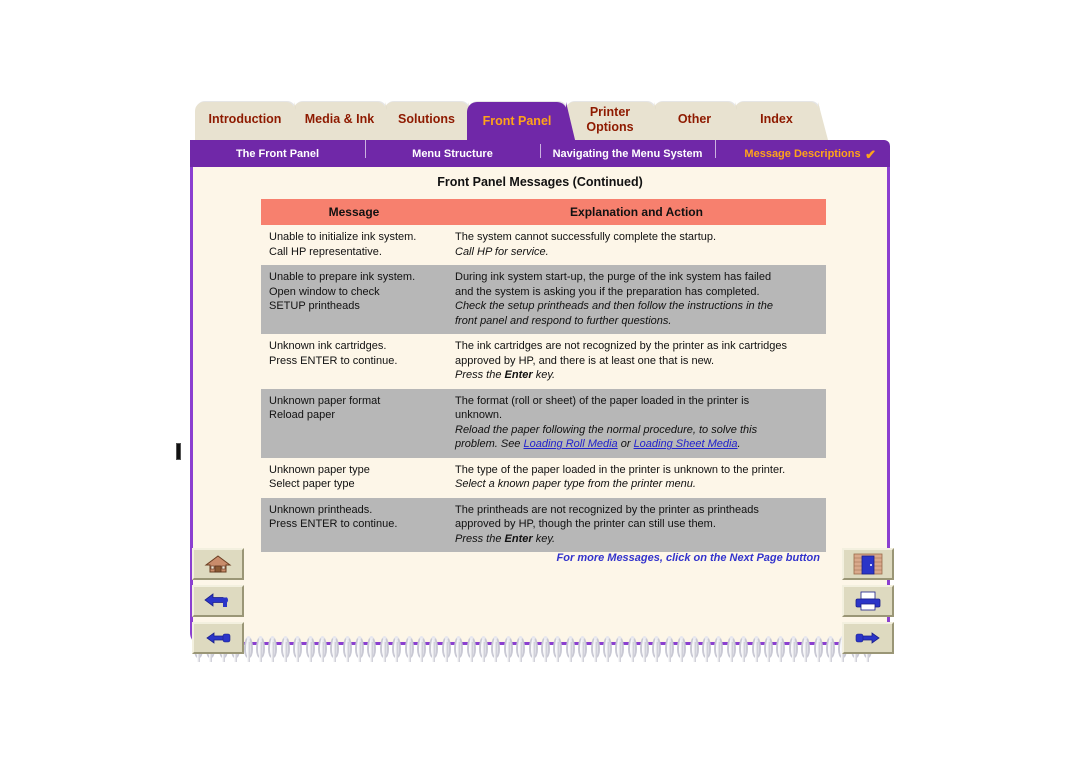  I want to click on subnav-item-message-descriptions: Message Descriptions, so click(802, 150).